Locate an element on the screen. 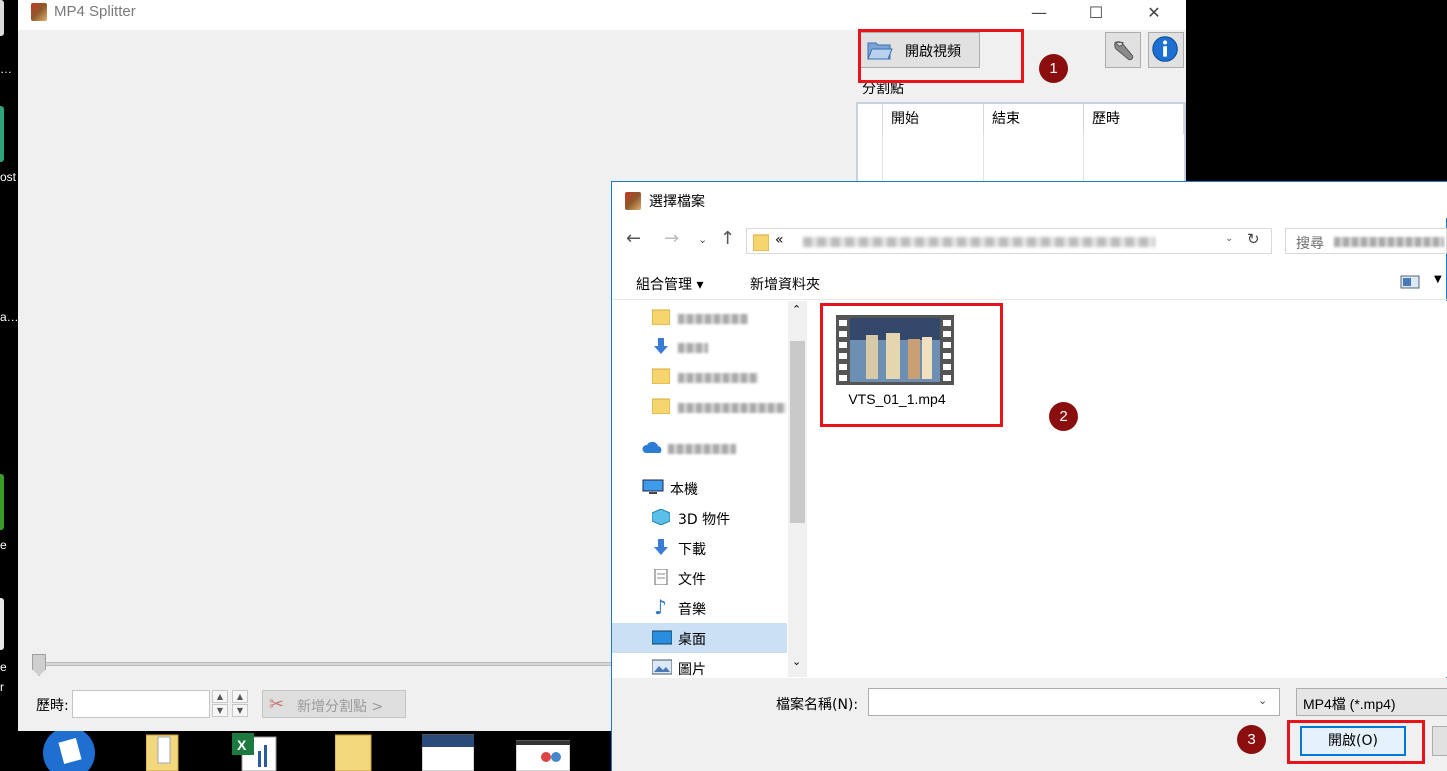 This screenshot has height=771, width=1447. excel-icon: X is located at coordinates (255, 751).